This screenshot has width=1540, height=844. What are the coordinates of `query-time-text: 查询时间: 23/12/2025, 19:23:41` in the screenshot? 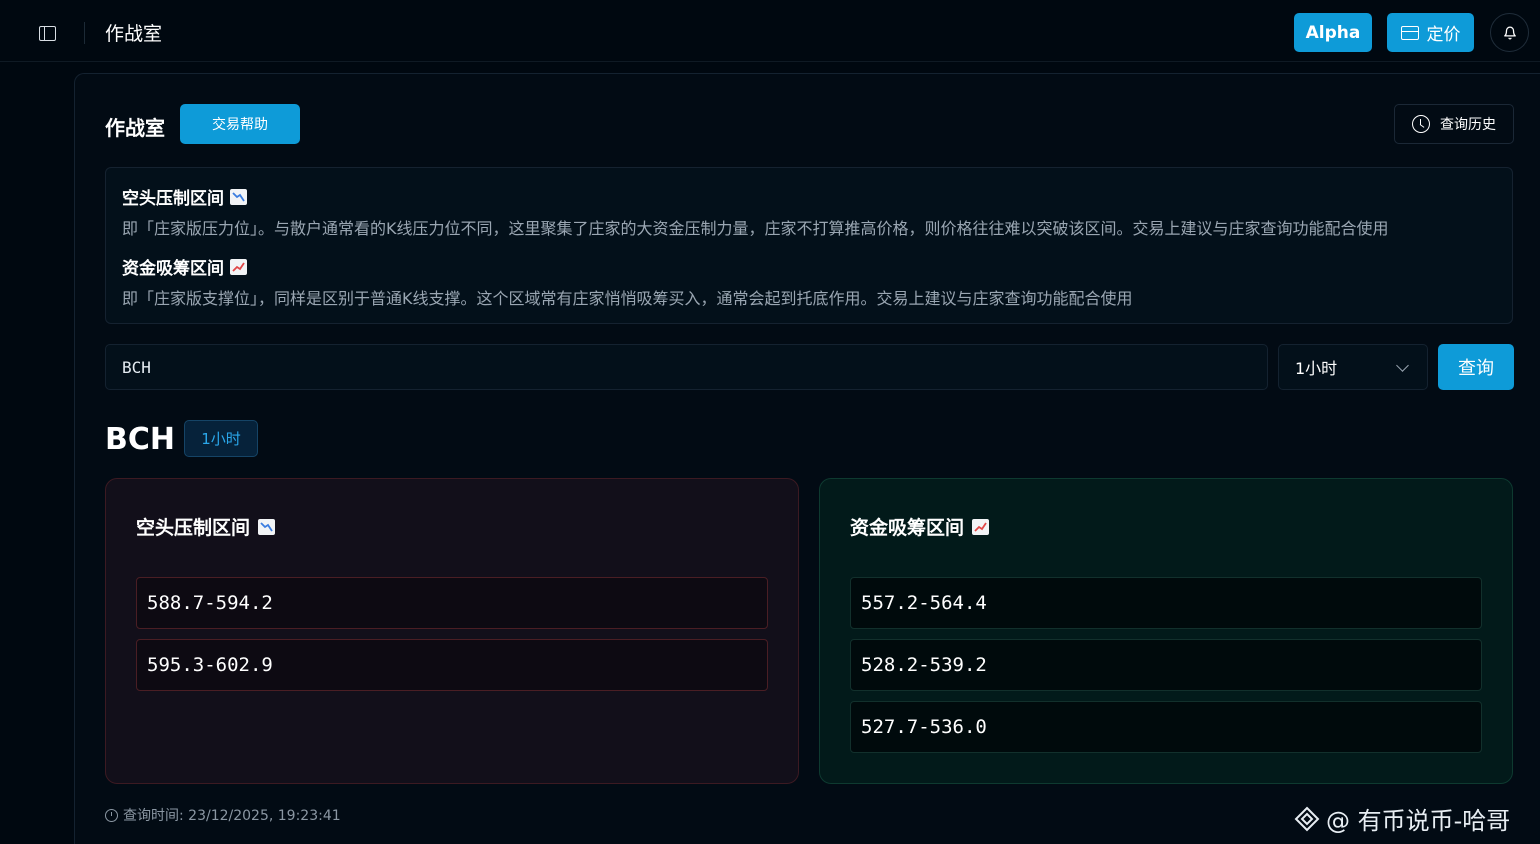 It's located at (232, 816).